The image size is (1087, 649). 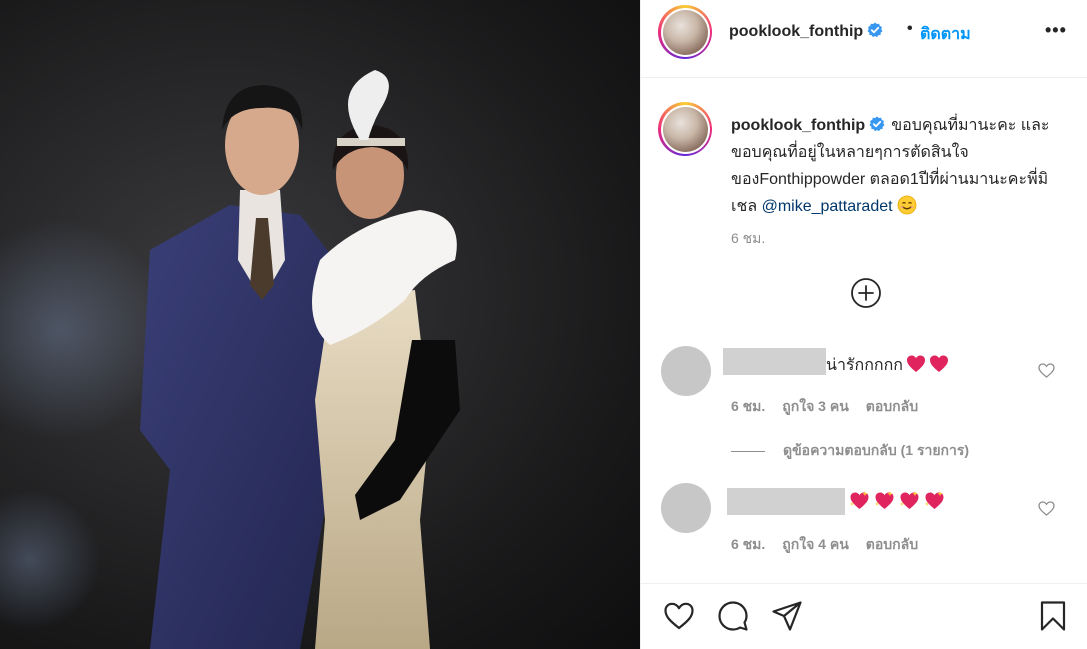 I want to click on comment-text, so click(x=899, y=501).